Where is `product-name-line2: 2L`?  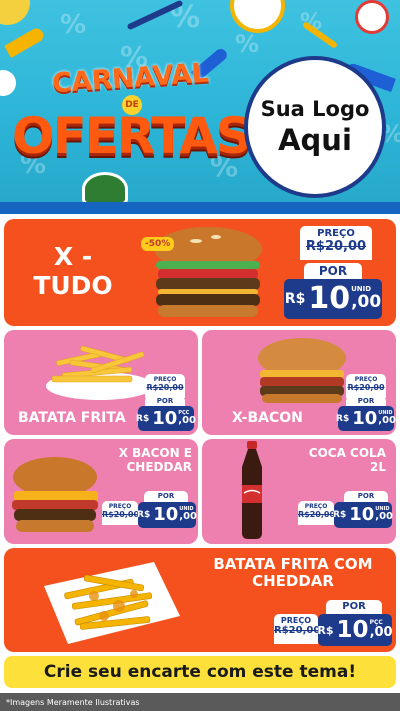 product-name-line2: 2L is located at coordinates (378, 466).